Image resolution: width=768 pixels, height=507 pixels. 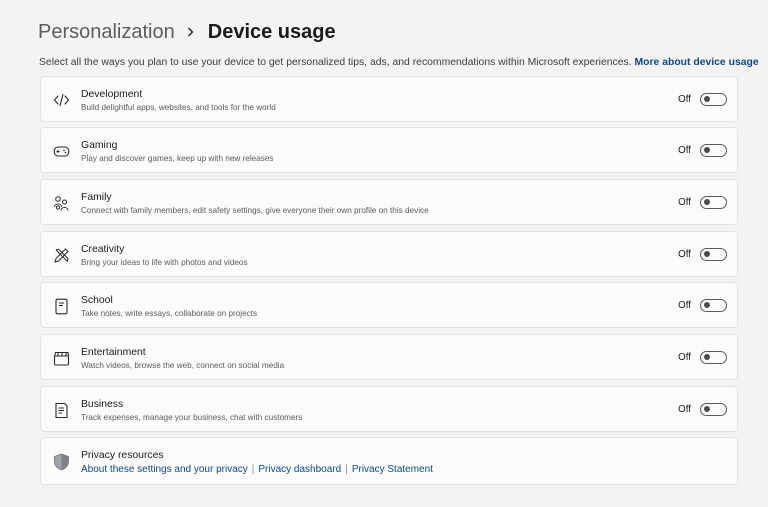 I want to click on gamepad-icon, so click(x=61, y=151).